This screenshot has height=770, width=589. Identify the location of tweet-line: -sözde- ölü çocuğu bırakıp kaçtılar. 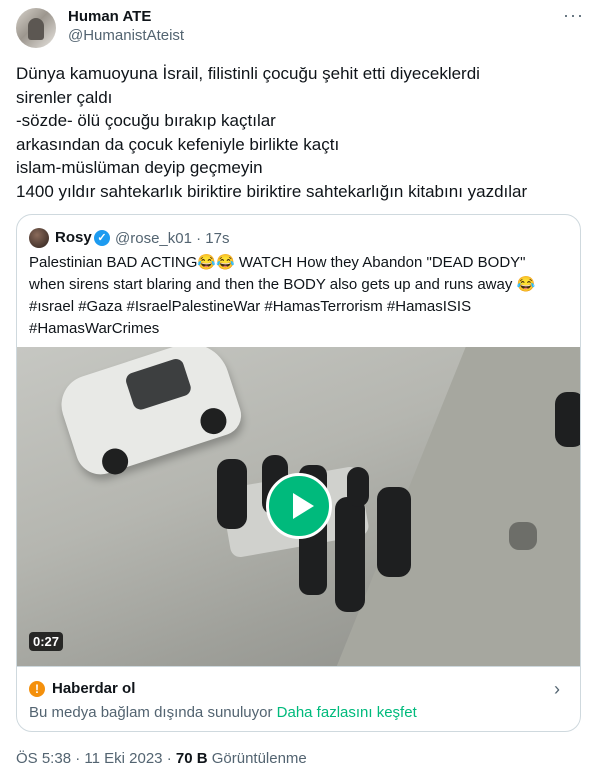
(146, 120).